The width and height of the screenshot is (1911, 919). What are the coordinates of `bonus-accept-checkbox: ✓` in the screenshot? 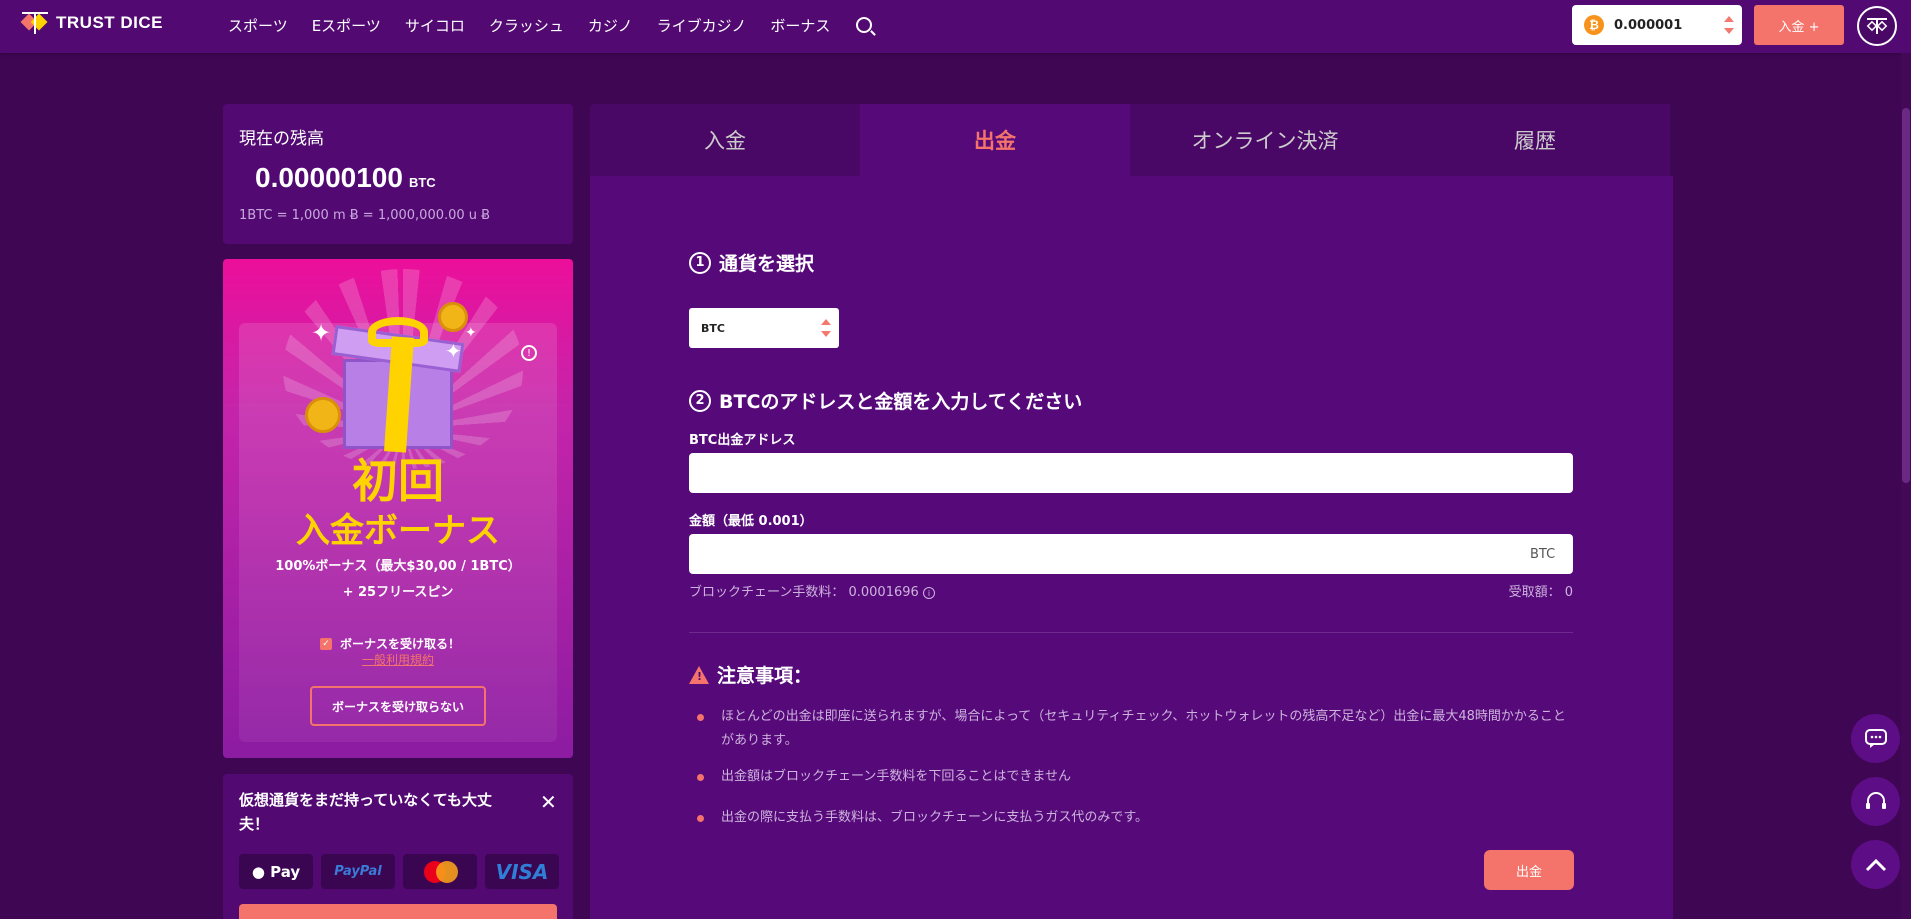 It's located at (326, 643).